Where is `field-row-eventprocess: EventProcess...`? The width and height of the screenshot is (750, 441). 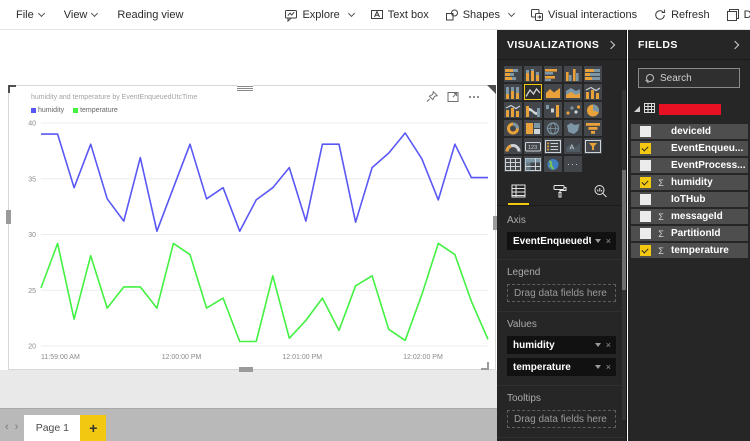
field-row-eventprocess: EventProcess... is located at coordinates (689, 165).